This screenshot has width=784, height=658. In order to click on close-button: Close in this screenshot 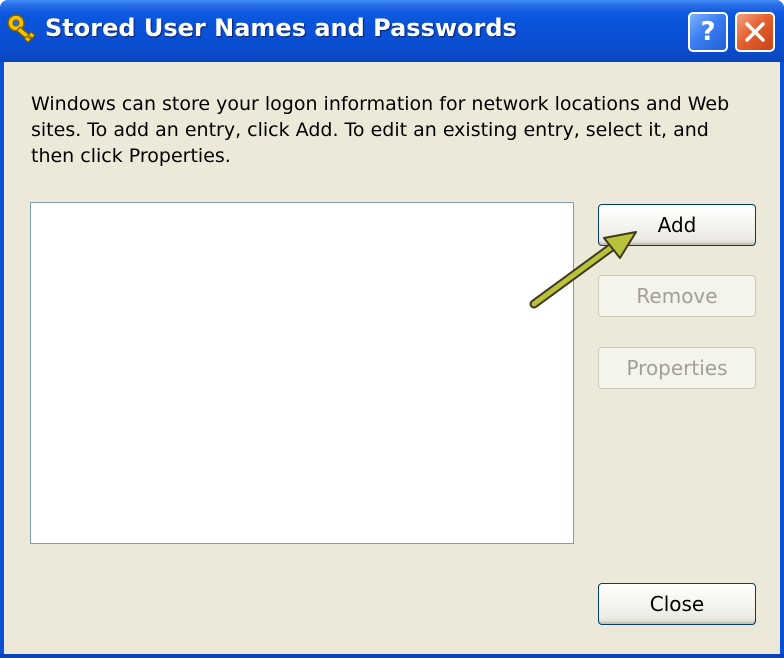, I will do `click(677, 604)`.